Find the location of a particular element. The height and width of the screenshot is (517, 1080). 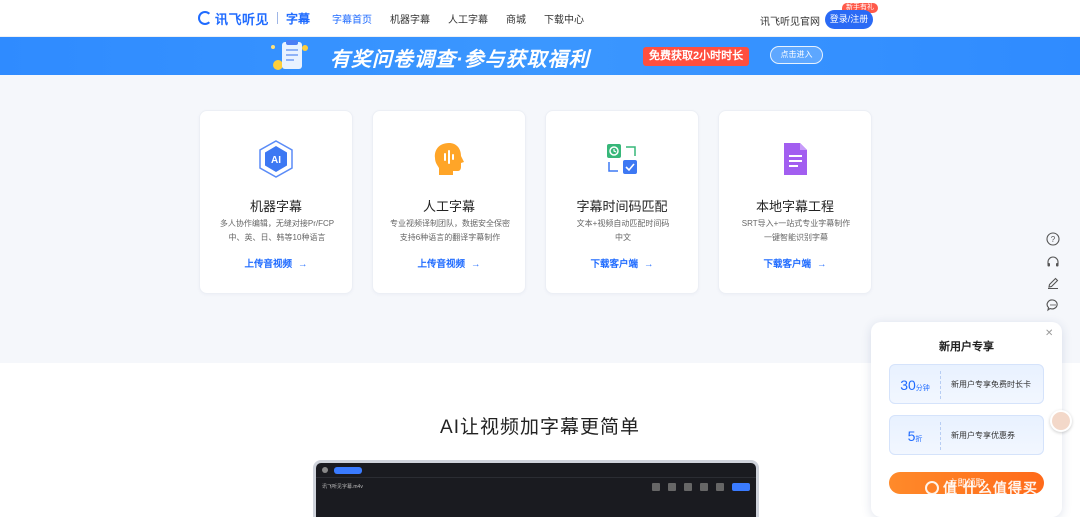

banner-title: 有奖问卷调查·参与获取福利 is located at coordinates (460, 60).